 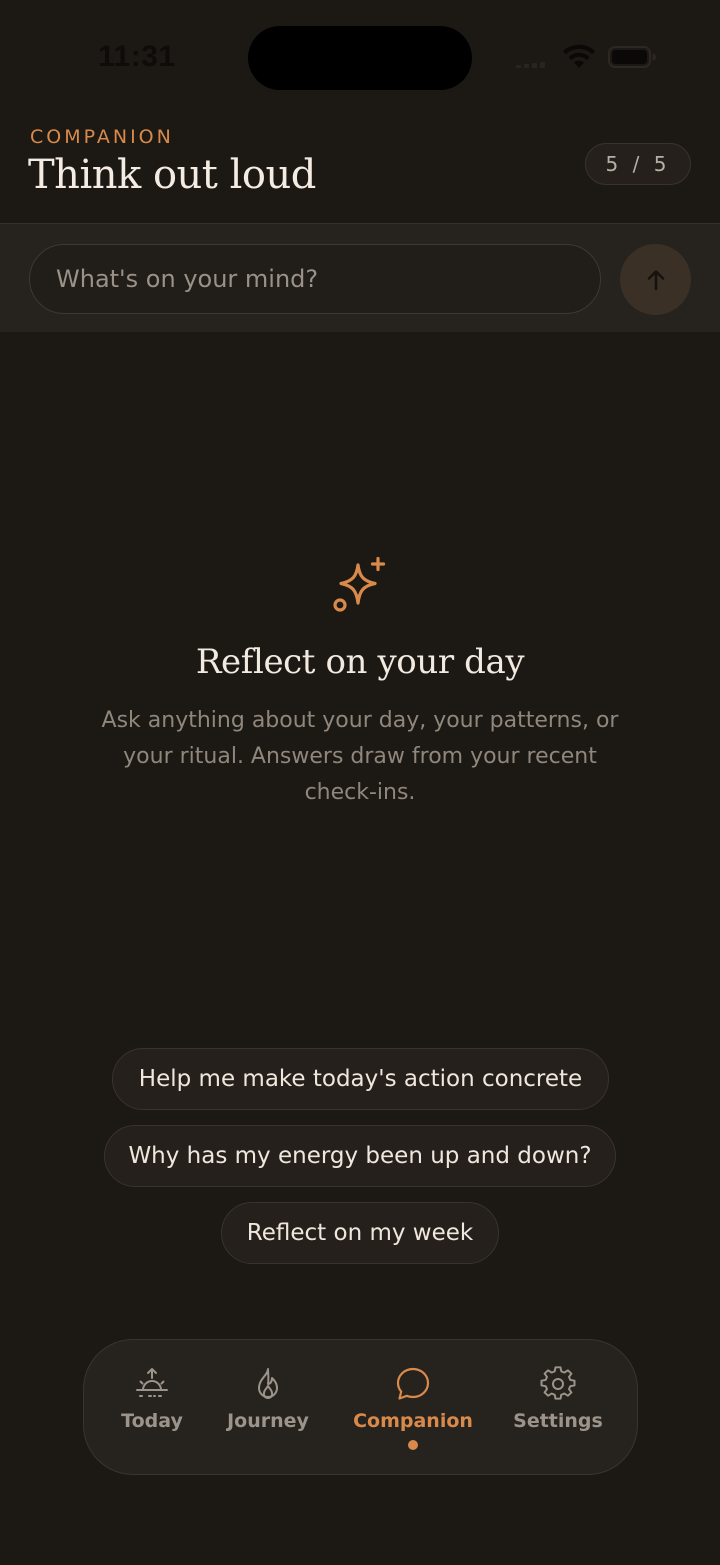 I want to click on battery-icon, so click(x=632, y=57).